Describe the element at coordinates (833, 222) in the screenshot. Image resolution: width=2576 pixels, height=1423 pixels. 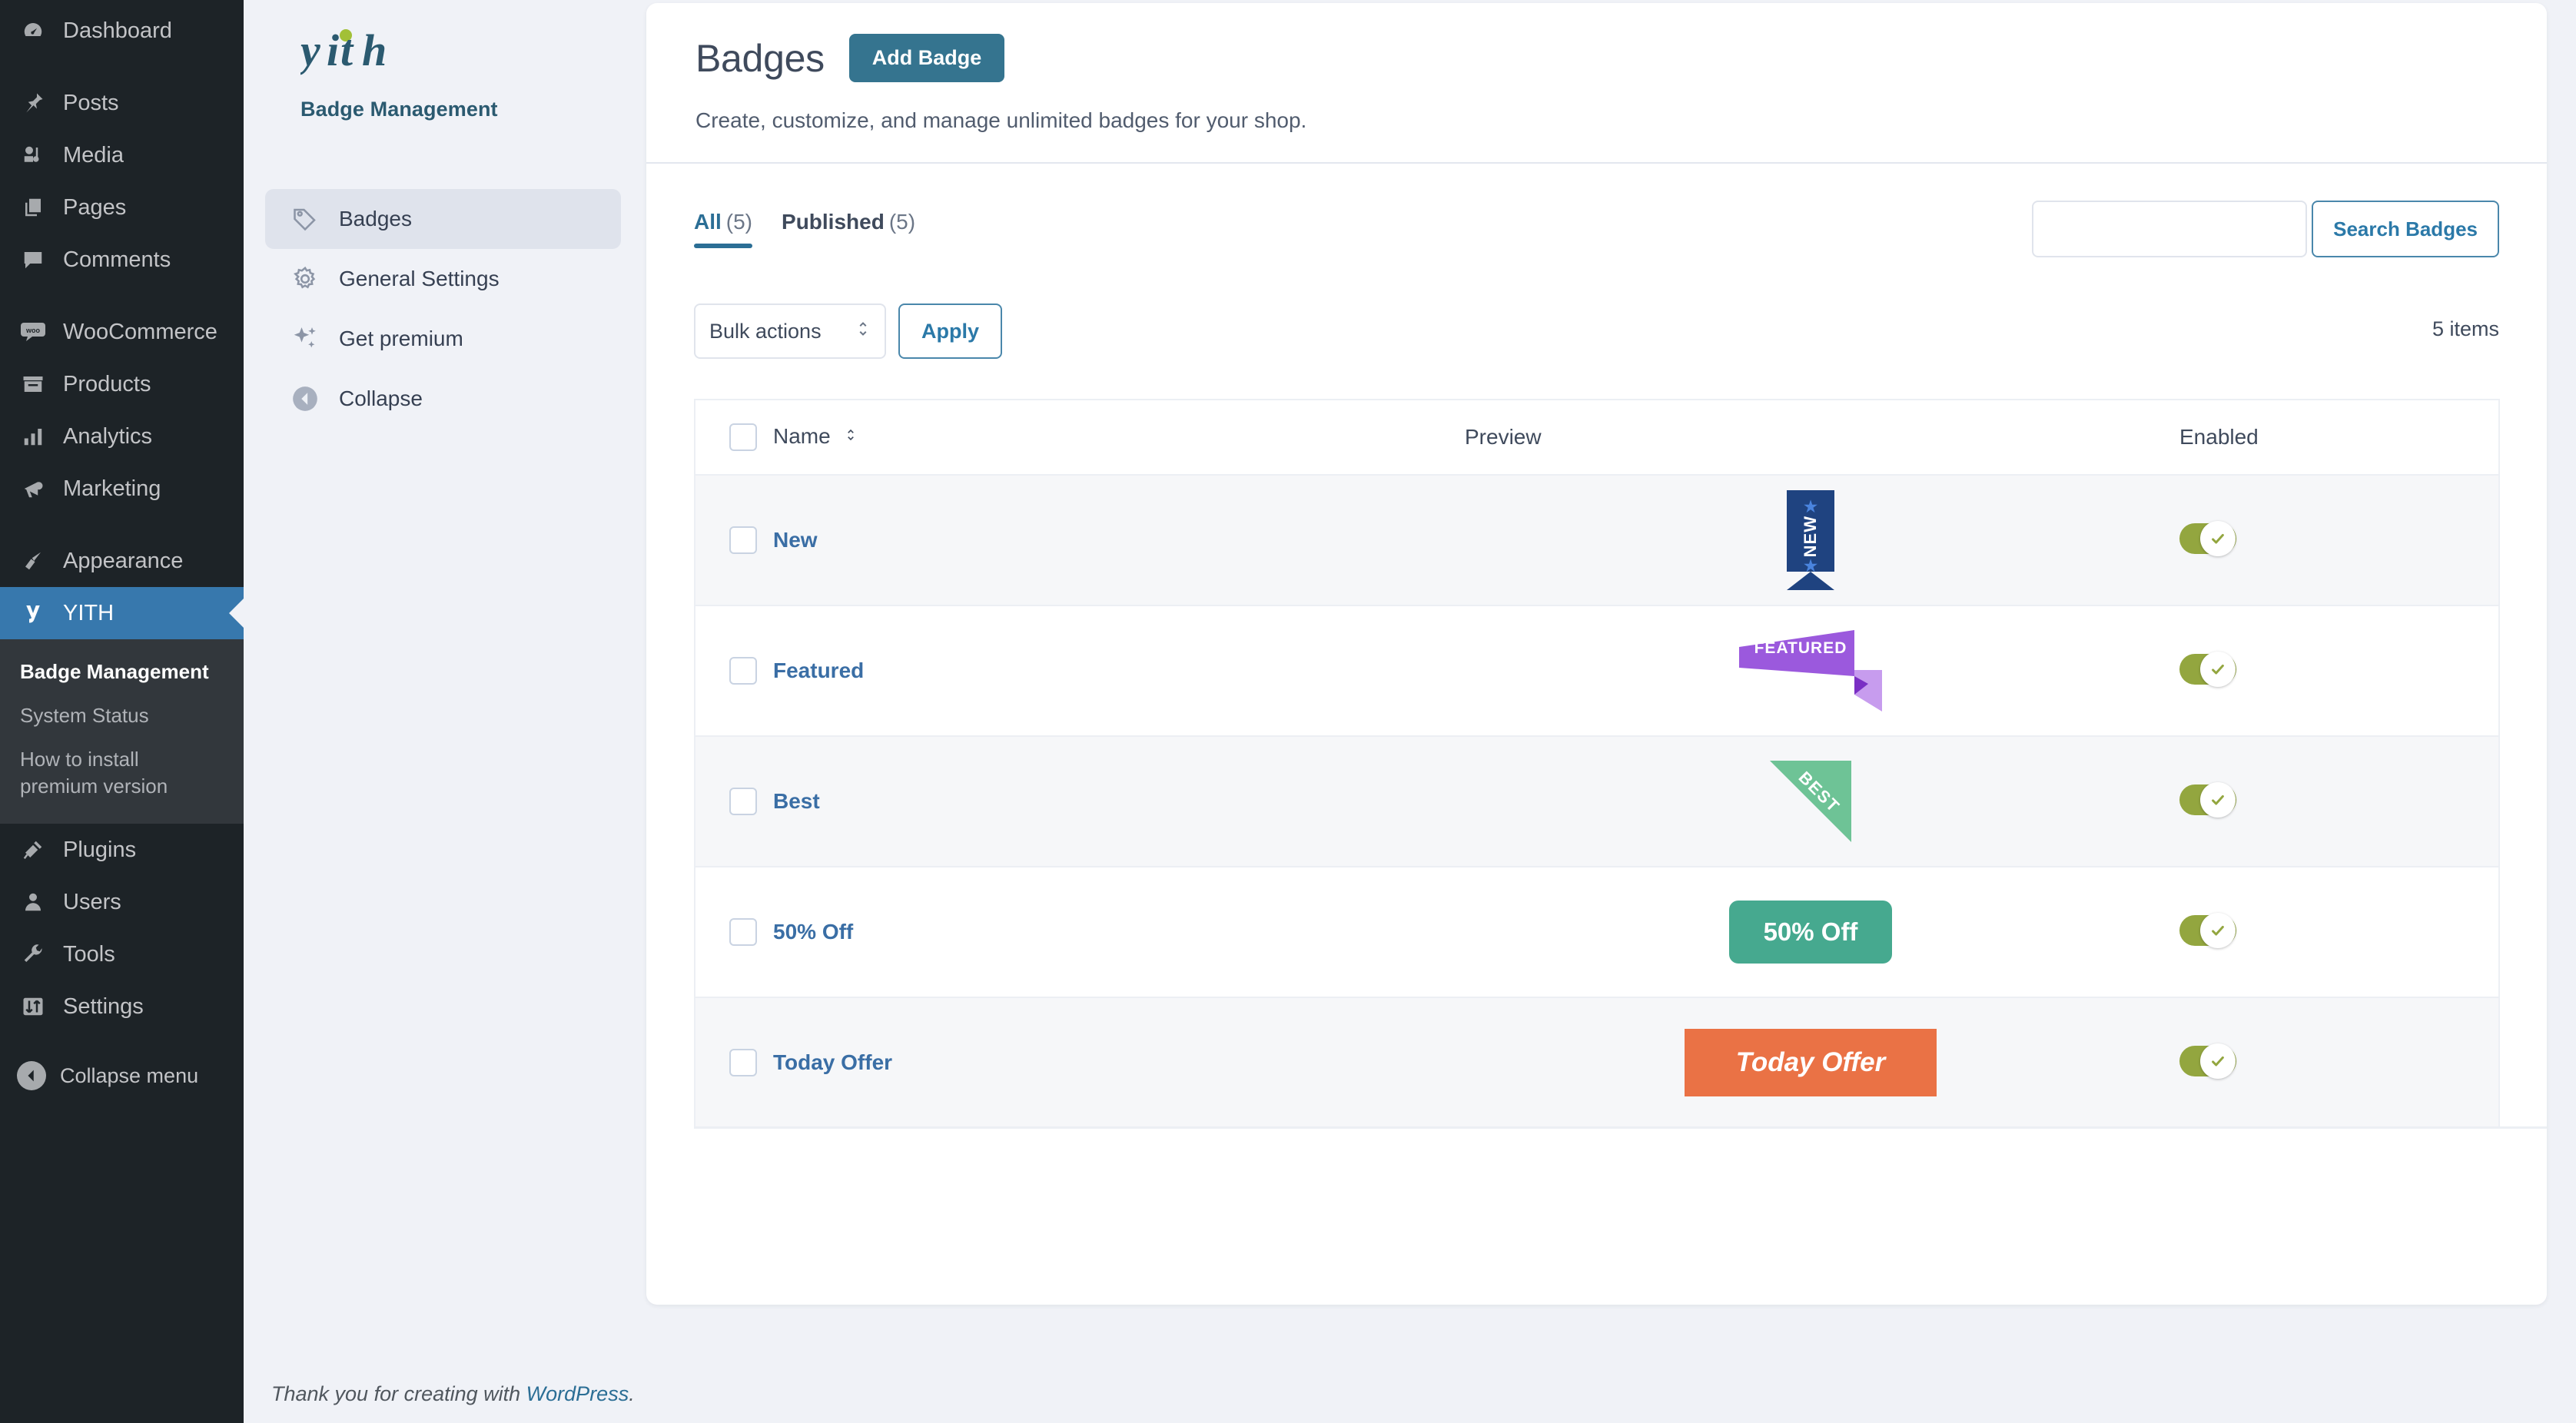
I see `tab-published-label: Published` at that location.